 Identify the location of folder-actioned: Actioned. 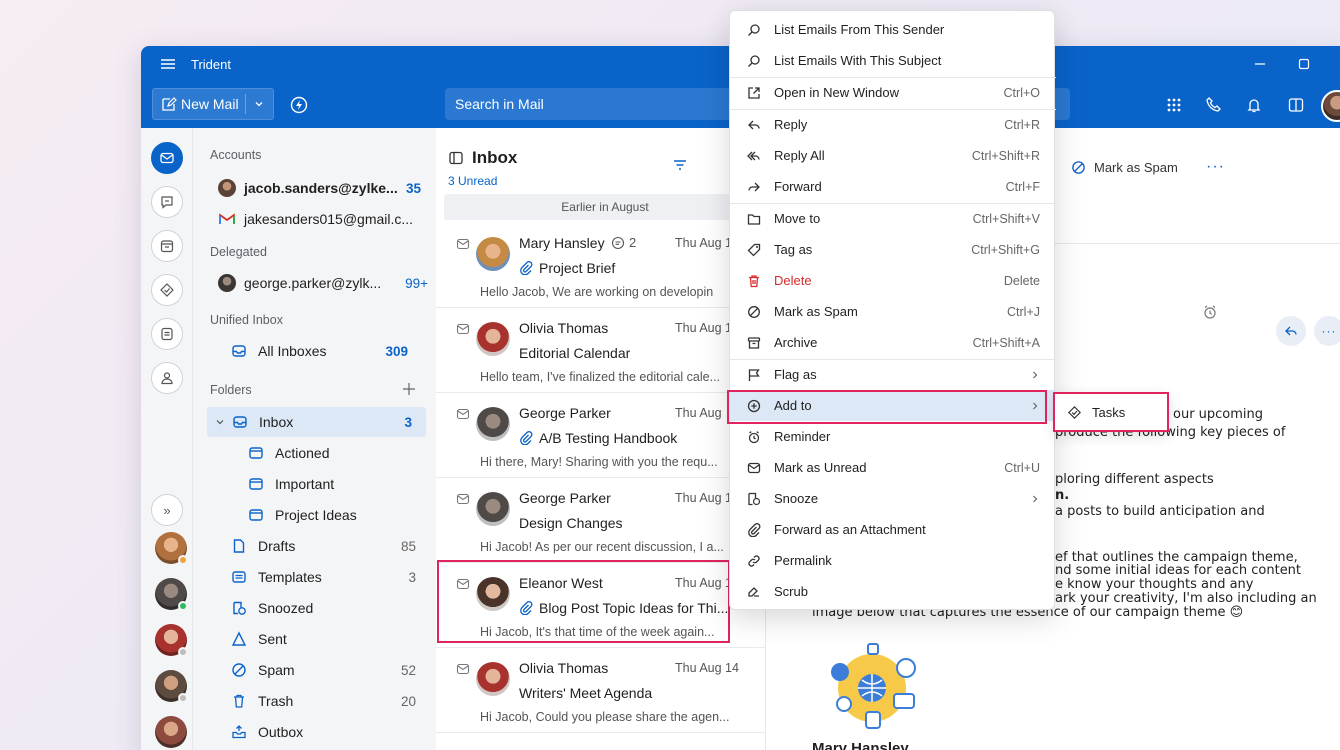
(314, 453).